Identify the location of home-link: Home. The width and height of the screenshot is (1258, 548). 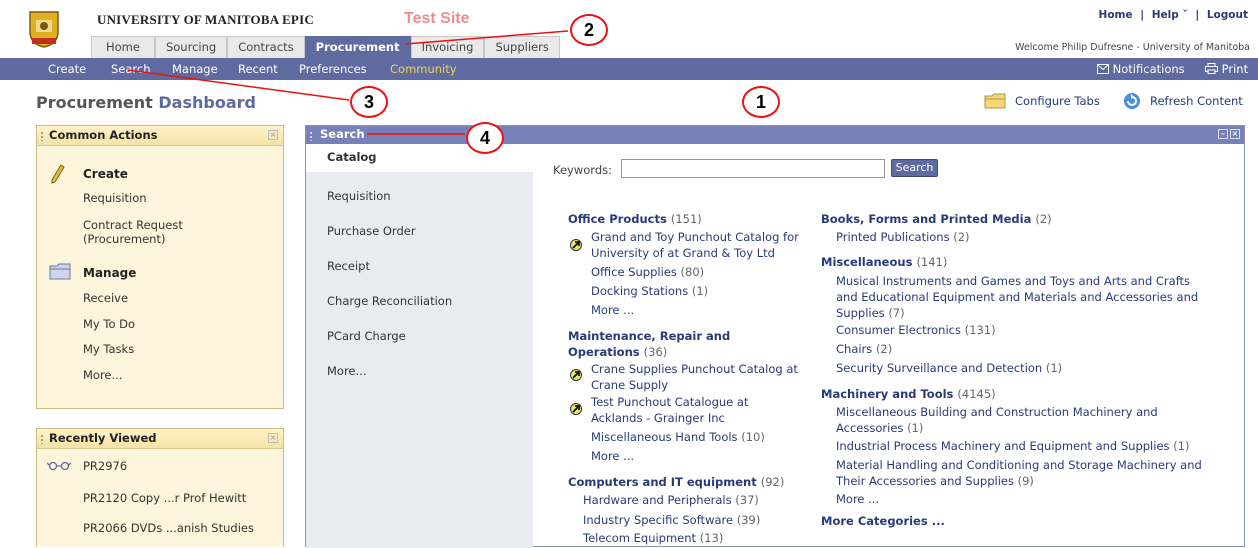
(1116, 15).